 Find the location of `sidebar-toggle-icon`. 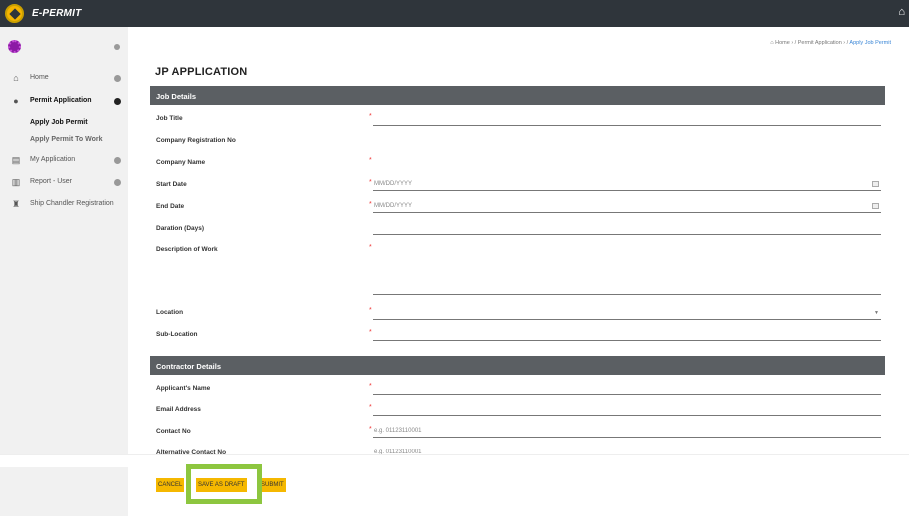

sidebar-toggle-icon is located at coordinates (117, 47).